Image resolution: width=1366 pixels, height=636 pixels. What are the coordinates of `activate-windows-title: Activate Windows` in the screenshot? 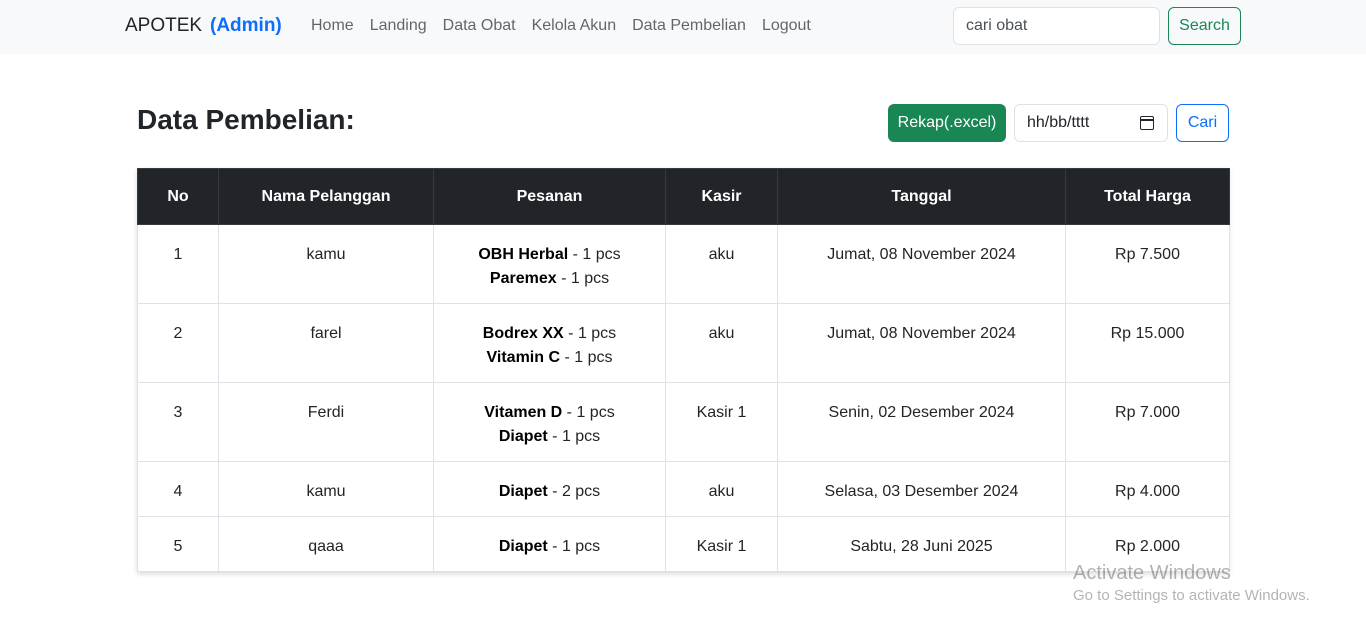 It's located at (1152, 573).